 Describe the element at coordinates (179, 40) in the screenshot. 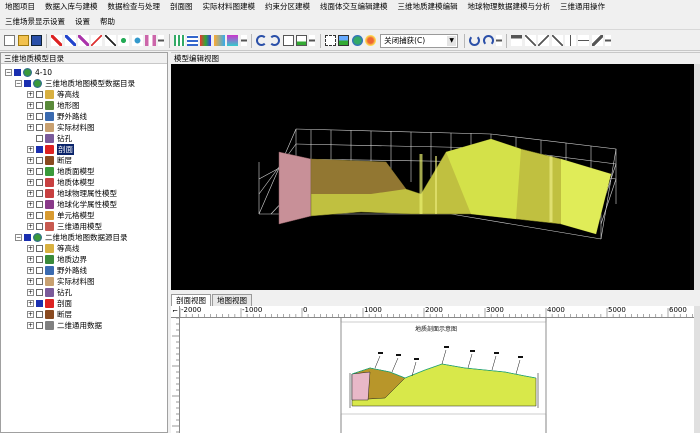

I see `grid-tool-icon` at that location.